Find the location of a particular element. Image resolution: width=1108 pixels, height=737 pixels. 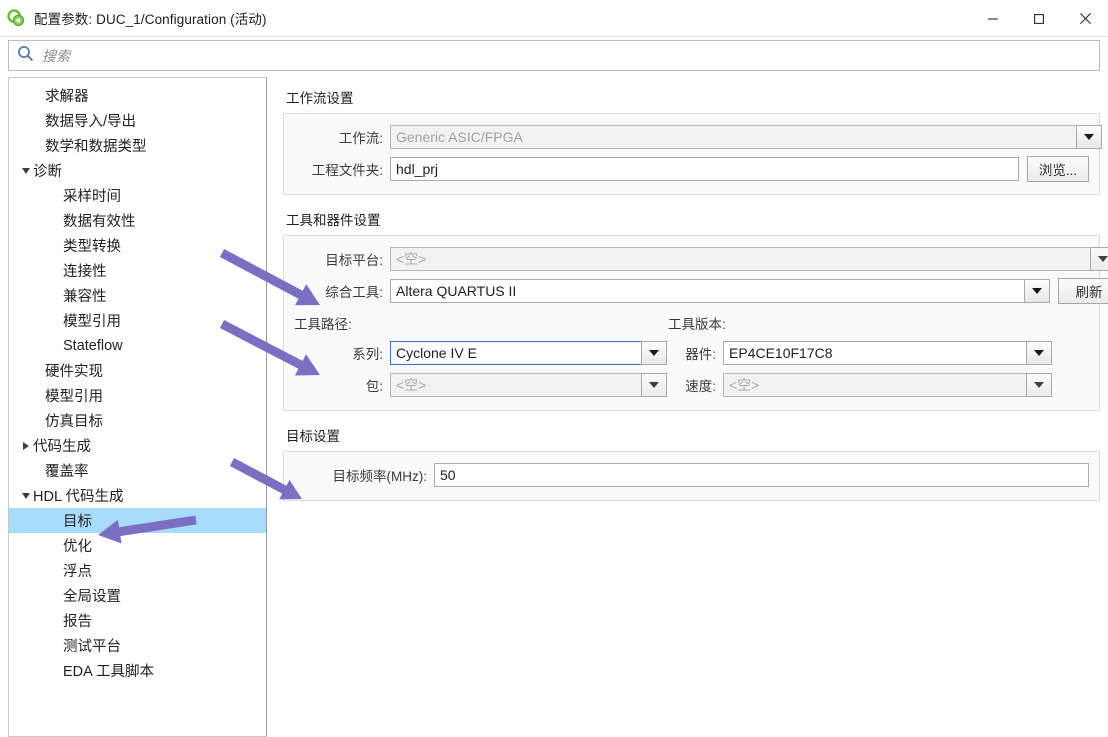

workflow-combo: Generic ASIC/FPGA is located at coordinates (746, 137).